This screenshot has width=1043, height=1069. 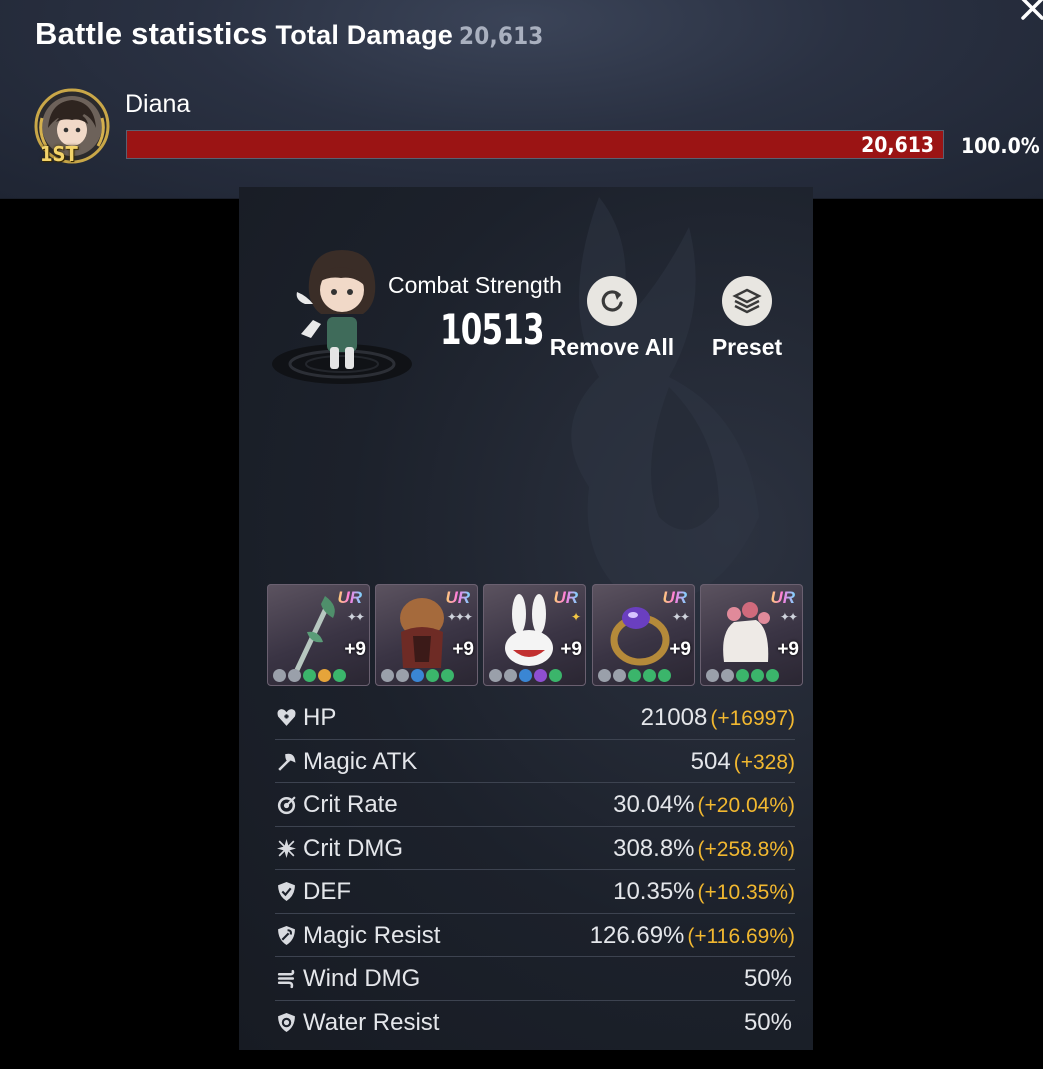 What do you see at coordinates (426, 635) in the screenshot?
I see `equipment-slot-armor: UR ✦✦✦ +9` at bounding box center [426, 635].